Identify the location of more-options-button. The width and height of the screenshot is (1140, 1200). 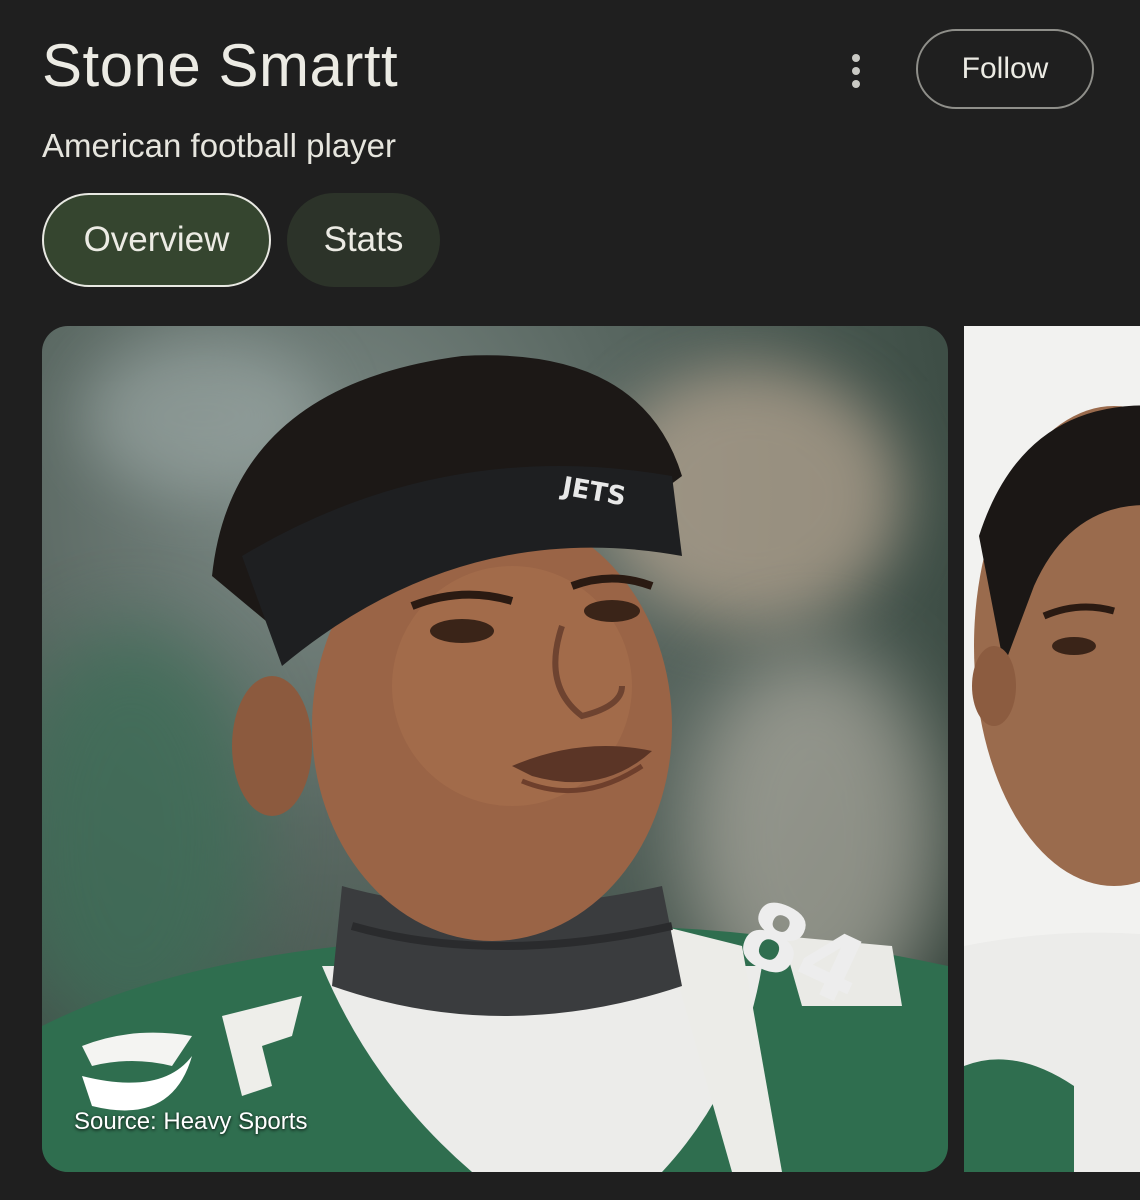
(856, 71).